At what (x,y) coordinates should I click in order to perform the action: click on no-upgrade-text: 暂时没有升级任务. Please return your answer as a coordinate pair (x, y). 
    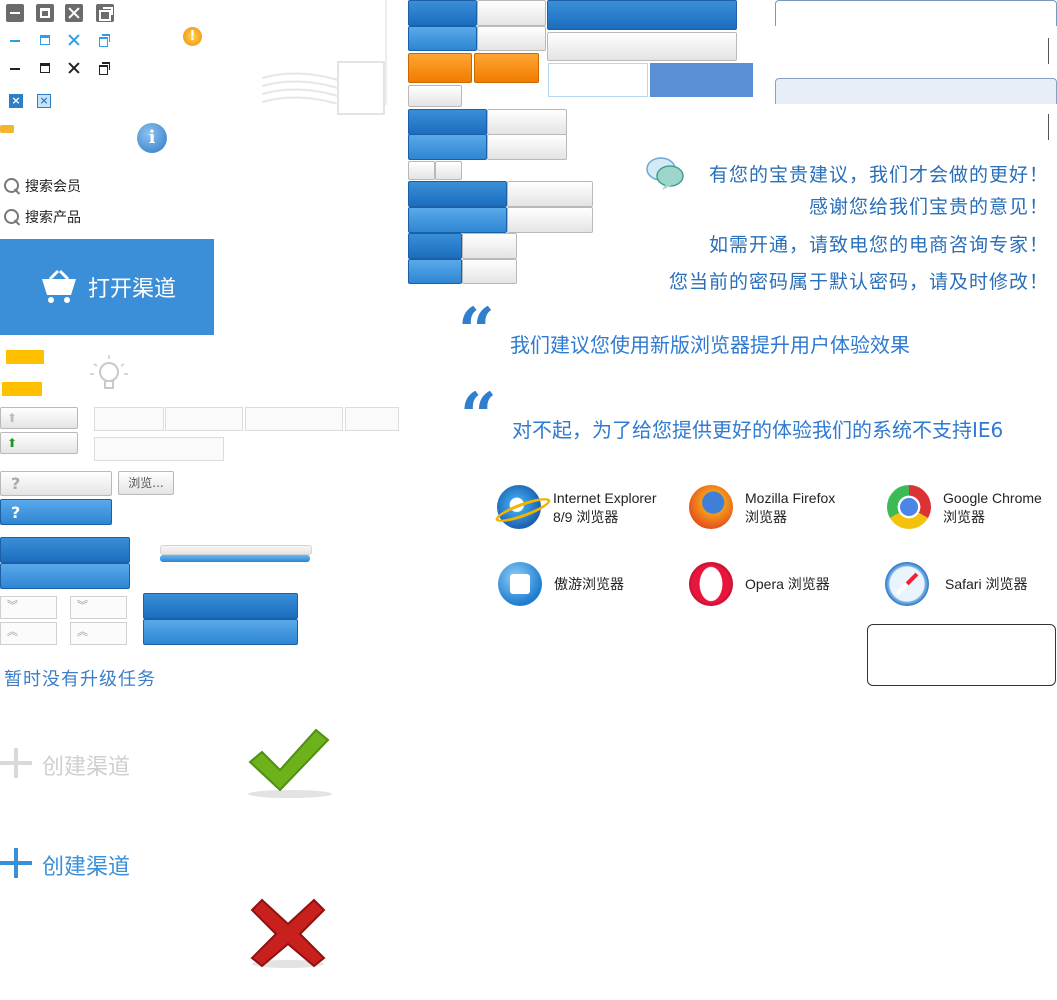
    Looking at the image, I should click on (80, 679).